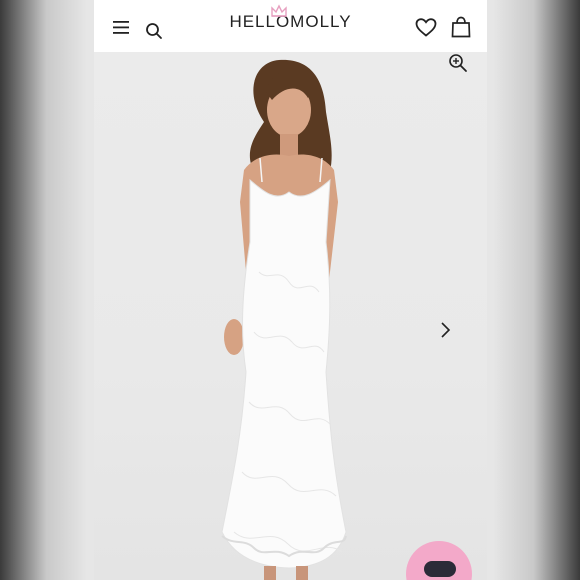  I want to click on next-image-icon, so click(445, 330).